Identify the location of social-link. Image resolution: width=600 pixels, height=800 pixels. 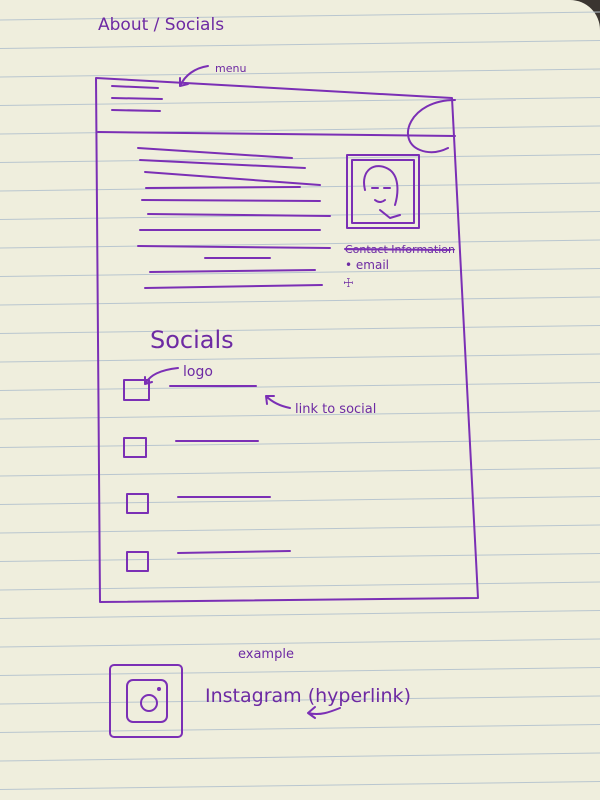
(234, 552).